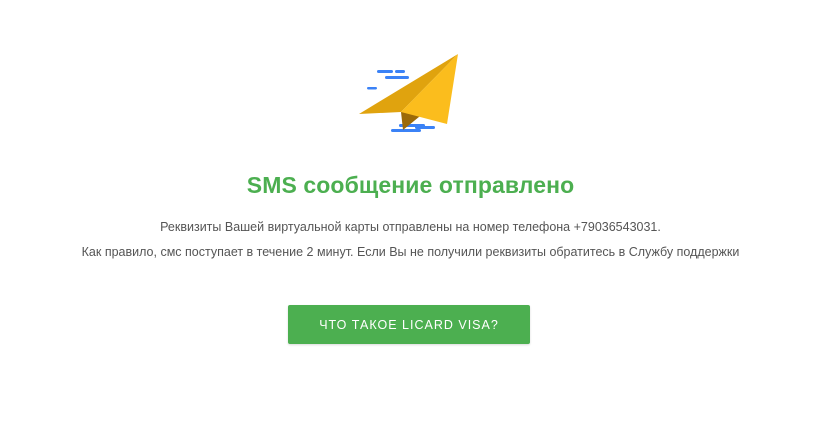 The height and width of the screenshot is (436, 821). I want to click on page-title: SMS сообщение отправлено, so click(410, 185).